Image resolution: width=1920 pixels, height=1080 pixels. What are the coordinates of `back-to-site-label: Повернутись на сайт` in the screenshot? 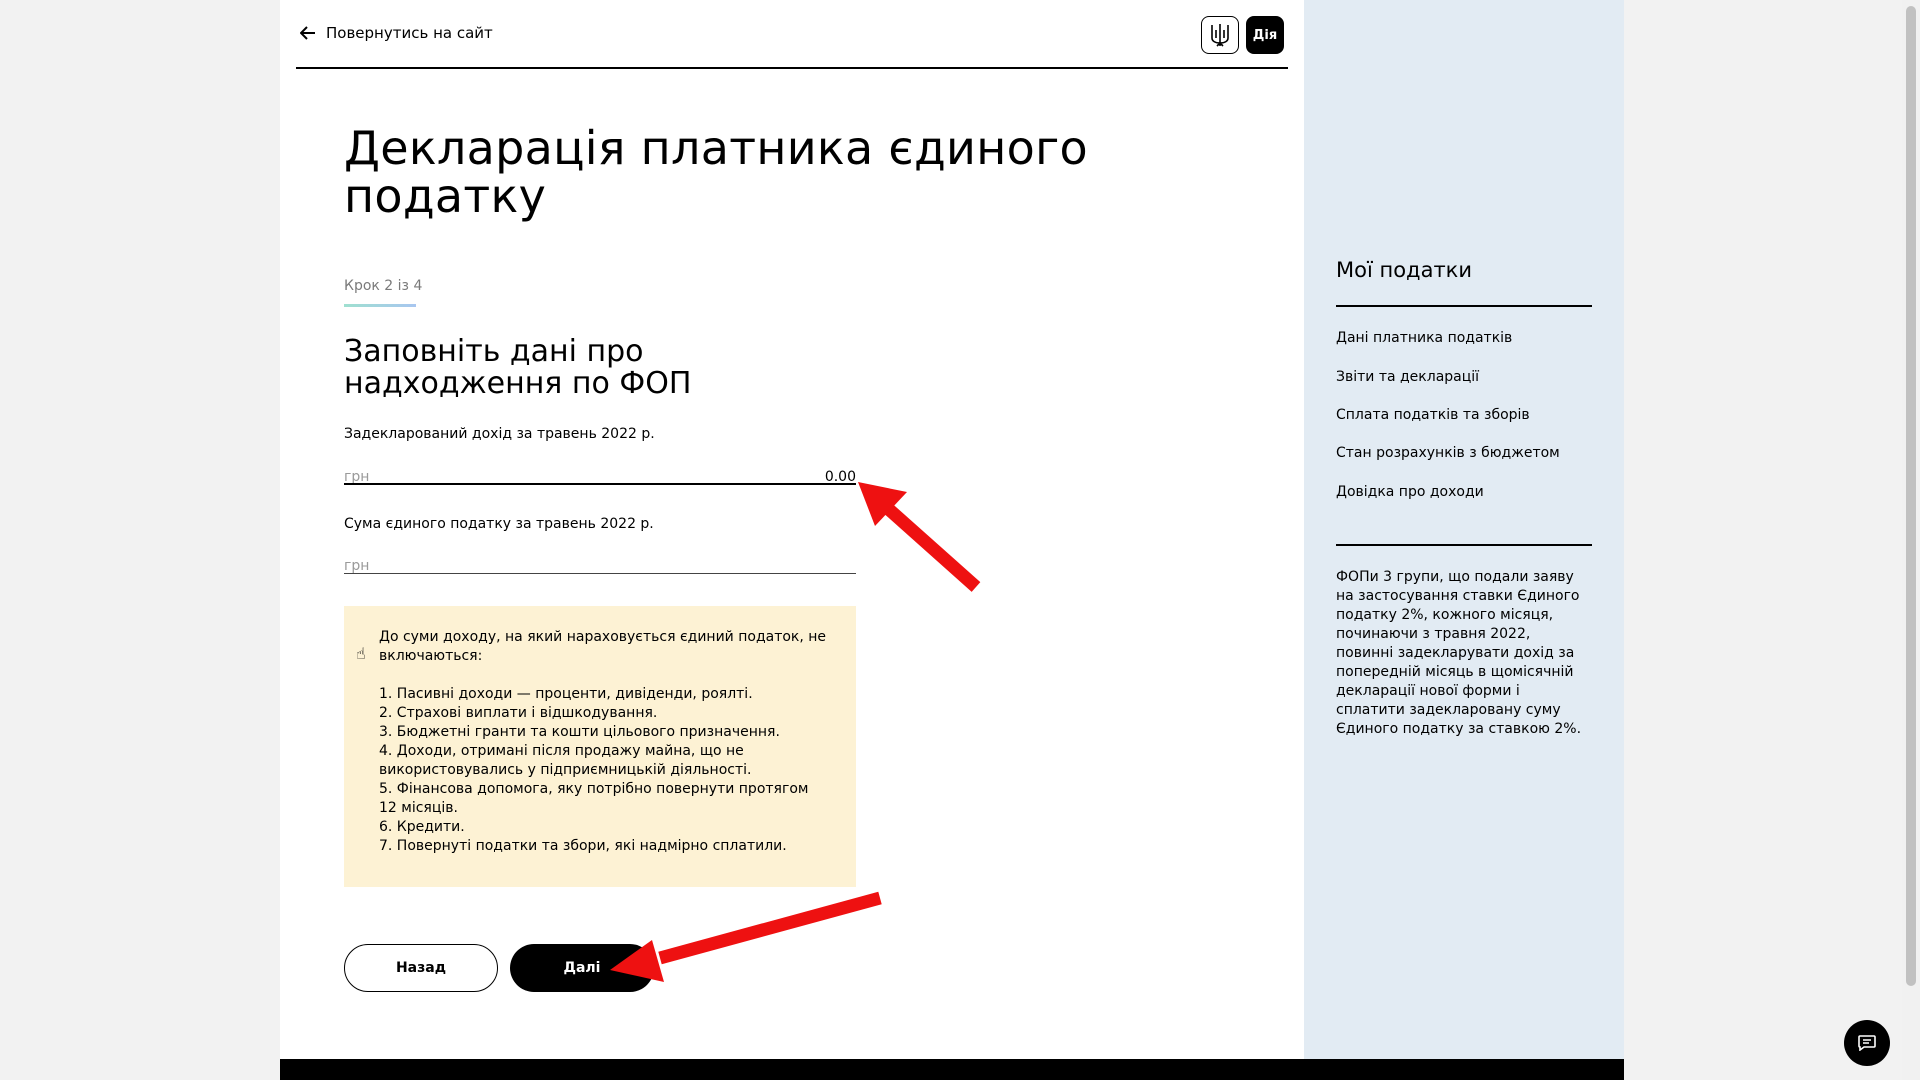 It's located at (409, 33).